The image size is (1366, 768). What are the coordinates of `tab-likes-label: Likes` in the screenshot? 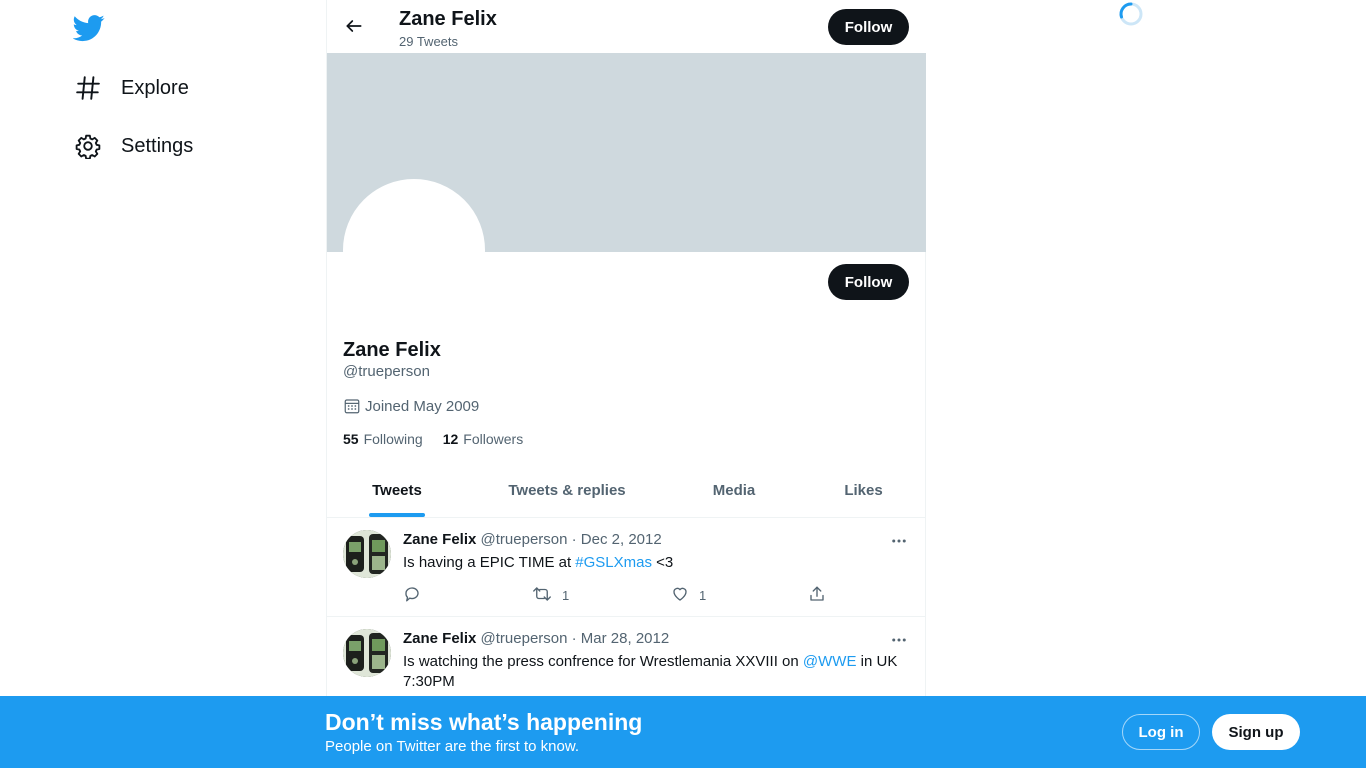 It's located at (863, 490).